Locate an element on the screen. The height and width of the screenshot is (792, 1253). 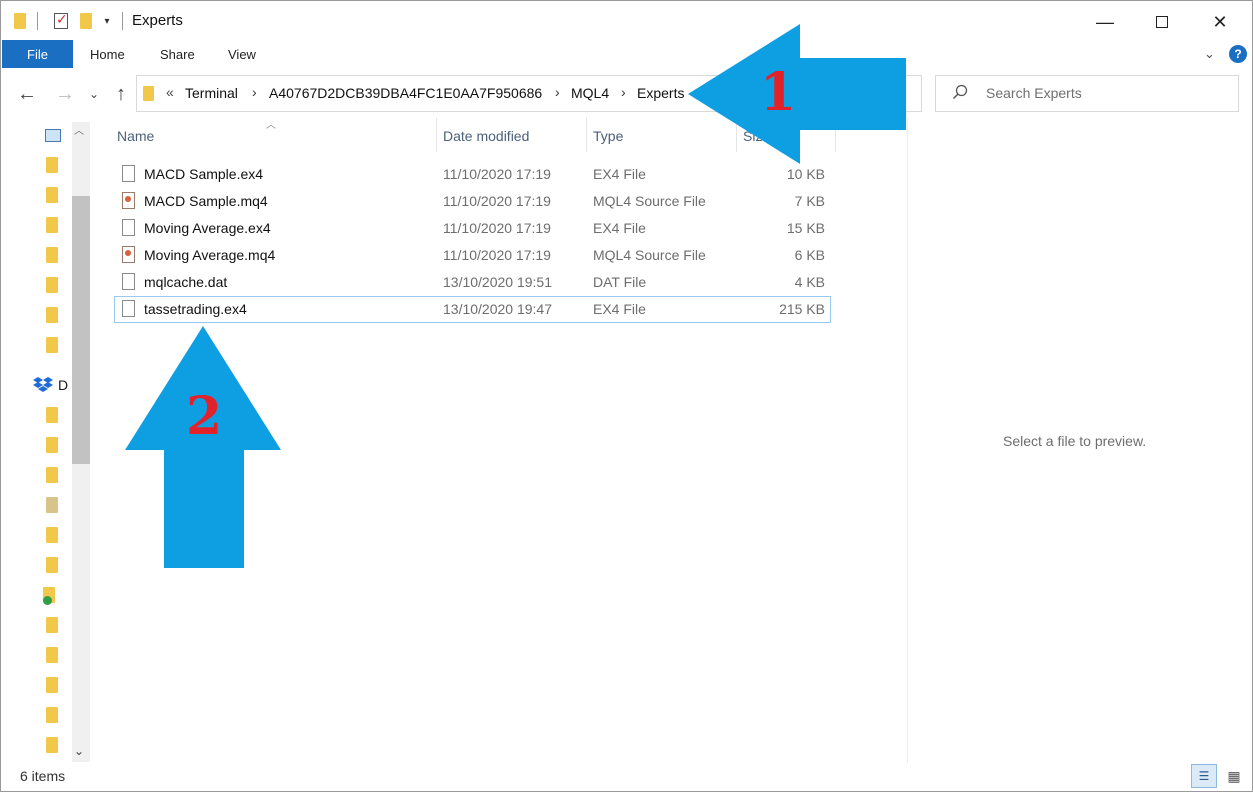
breadcrumb-experts: Experts is located at coordinates (660, 93).